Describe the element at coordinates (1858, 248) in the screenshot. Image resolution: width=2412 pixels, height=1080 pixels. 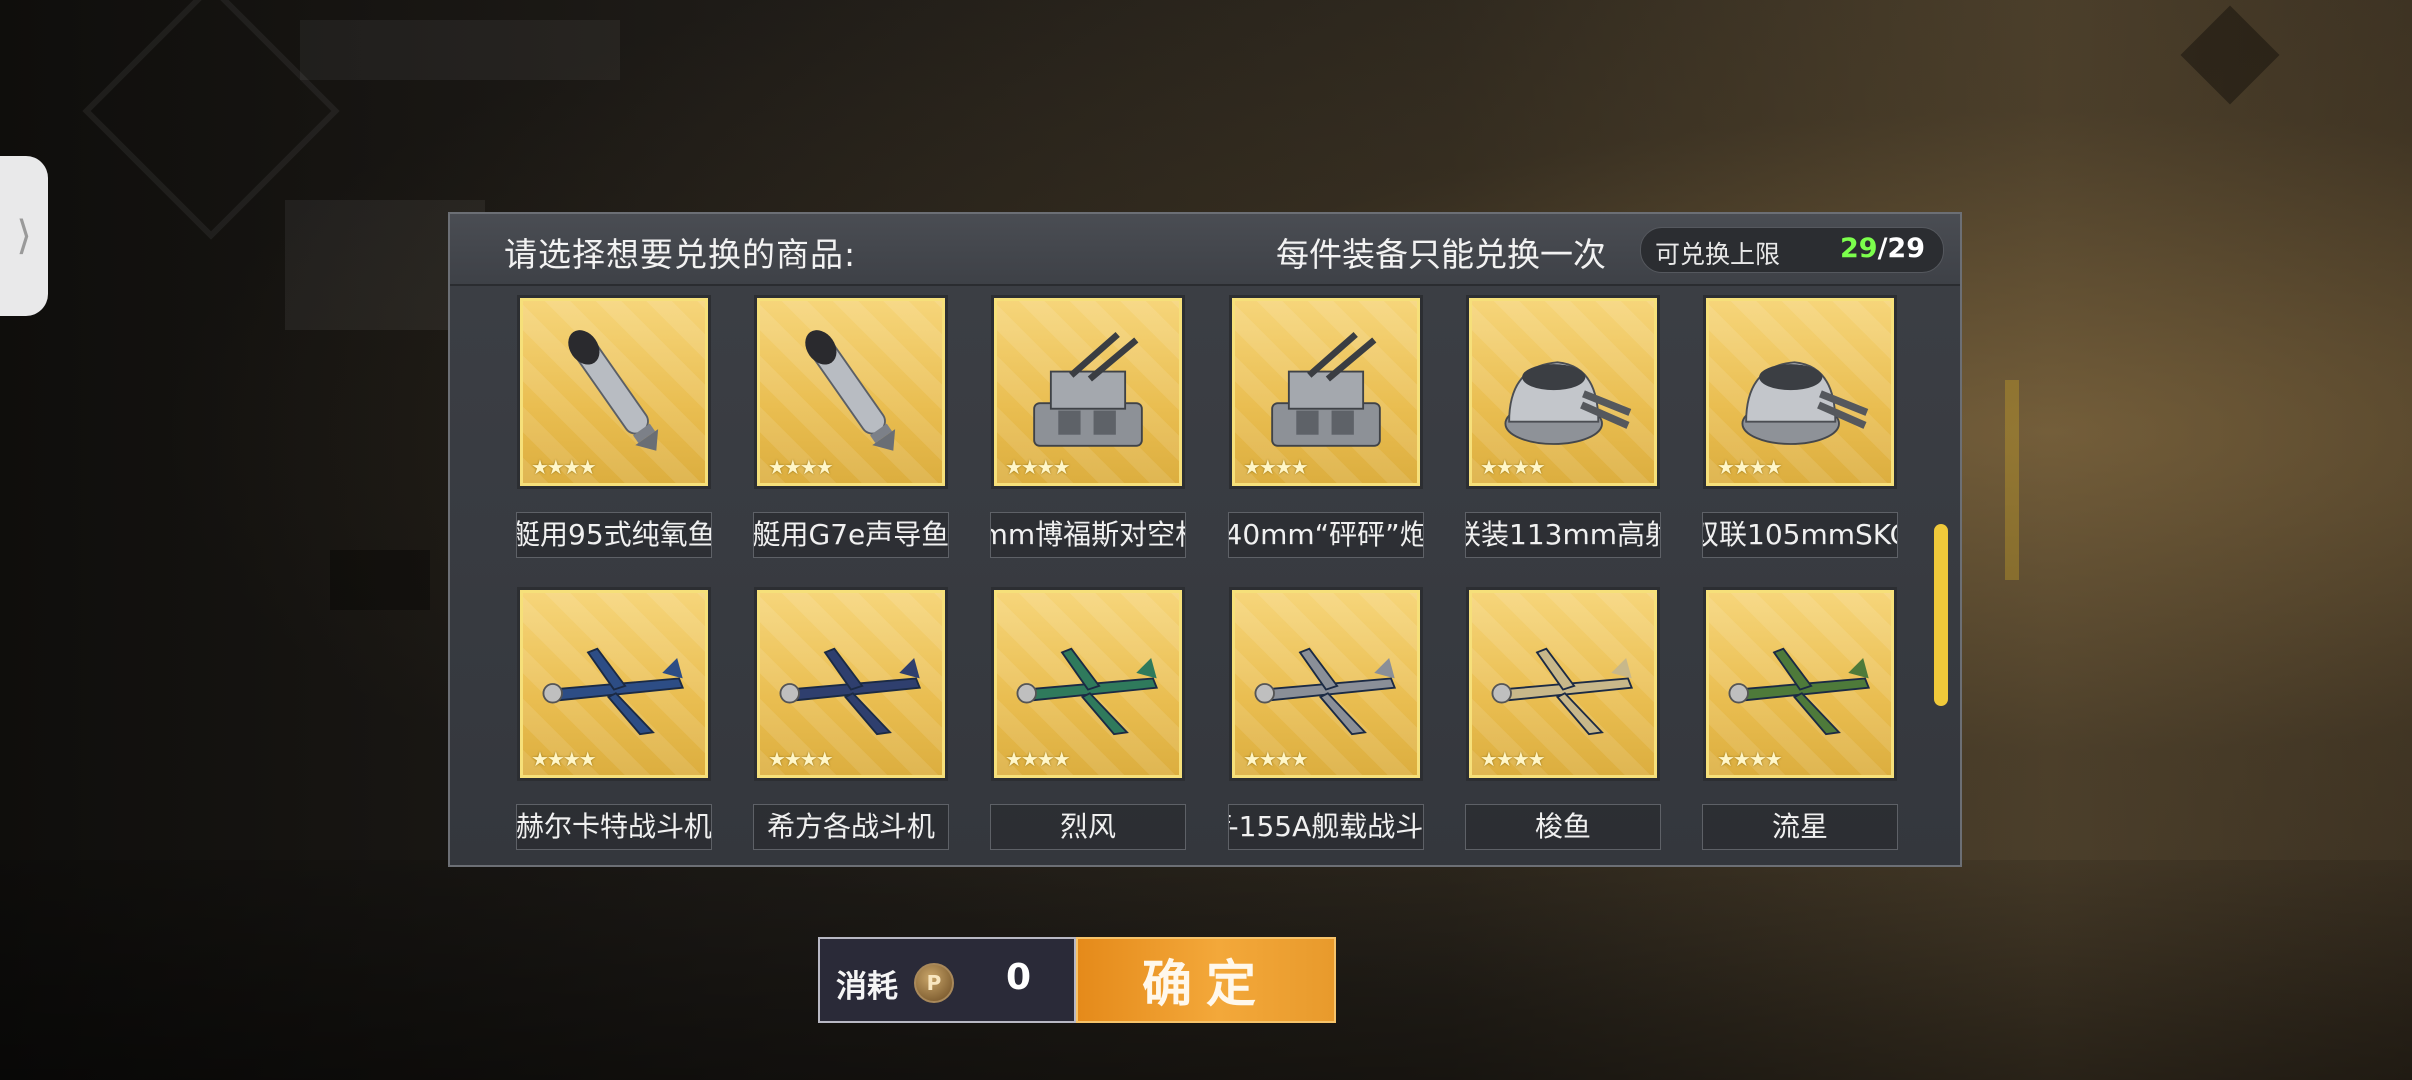
I see `limit-current: 29` at that location.